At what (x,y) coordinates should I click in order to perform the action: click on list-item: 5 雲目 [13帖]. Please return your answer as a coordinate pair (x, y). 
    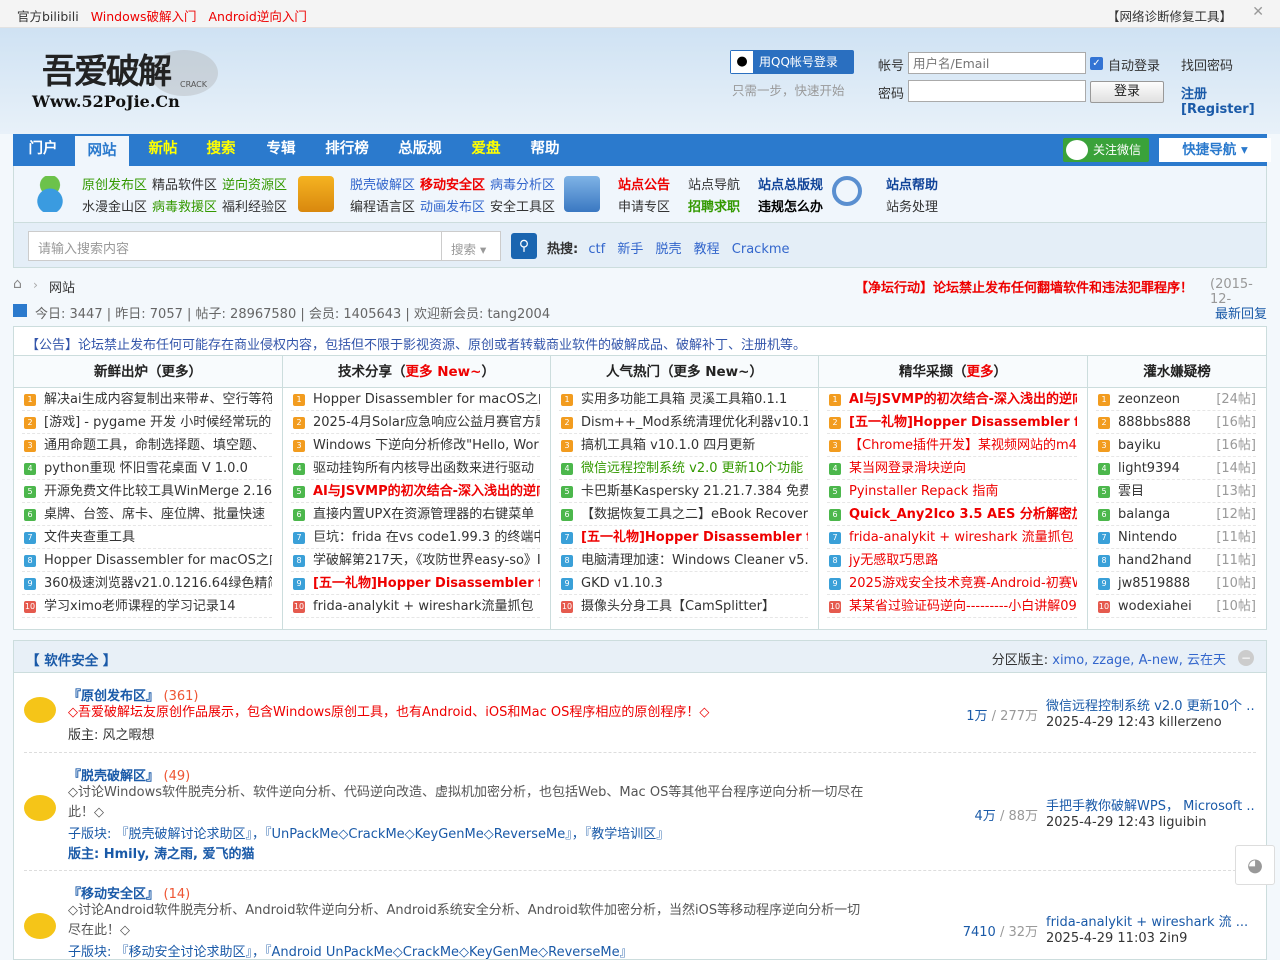
    Looking at the image, I should click on (1176, 491).